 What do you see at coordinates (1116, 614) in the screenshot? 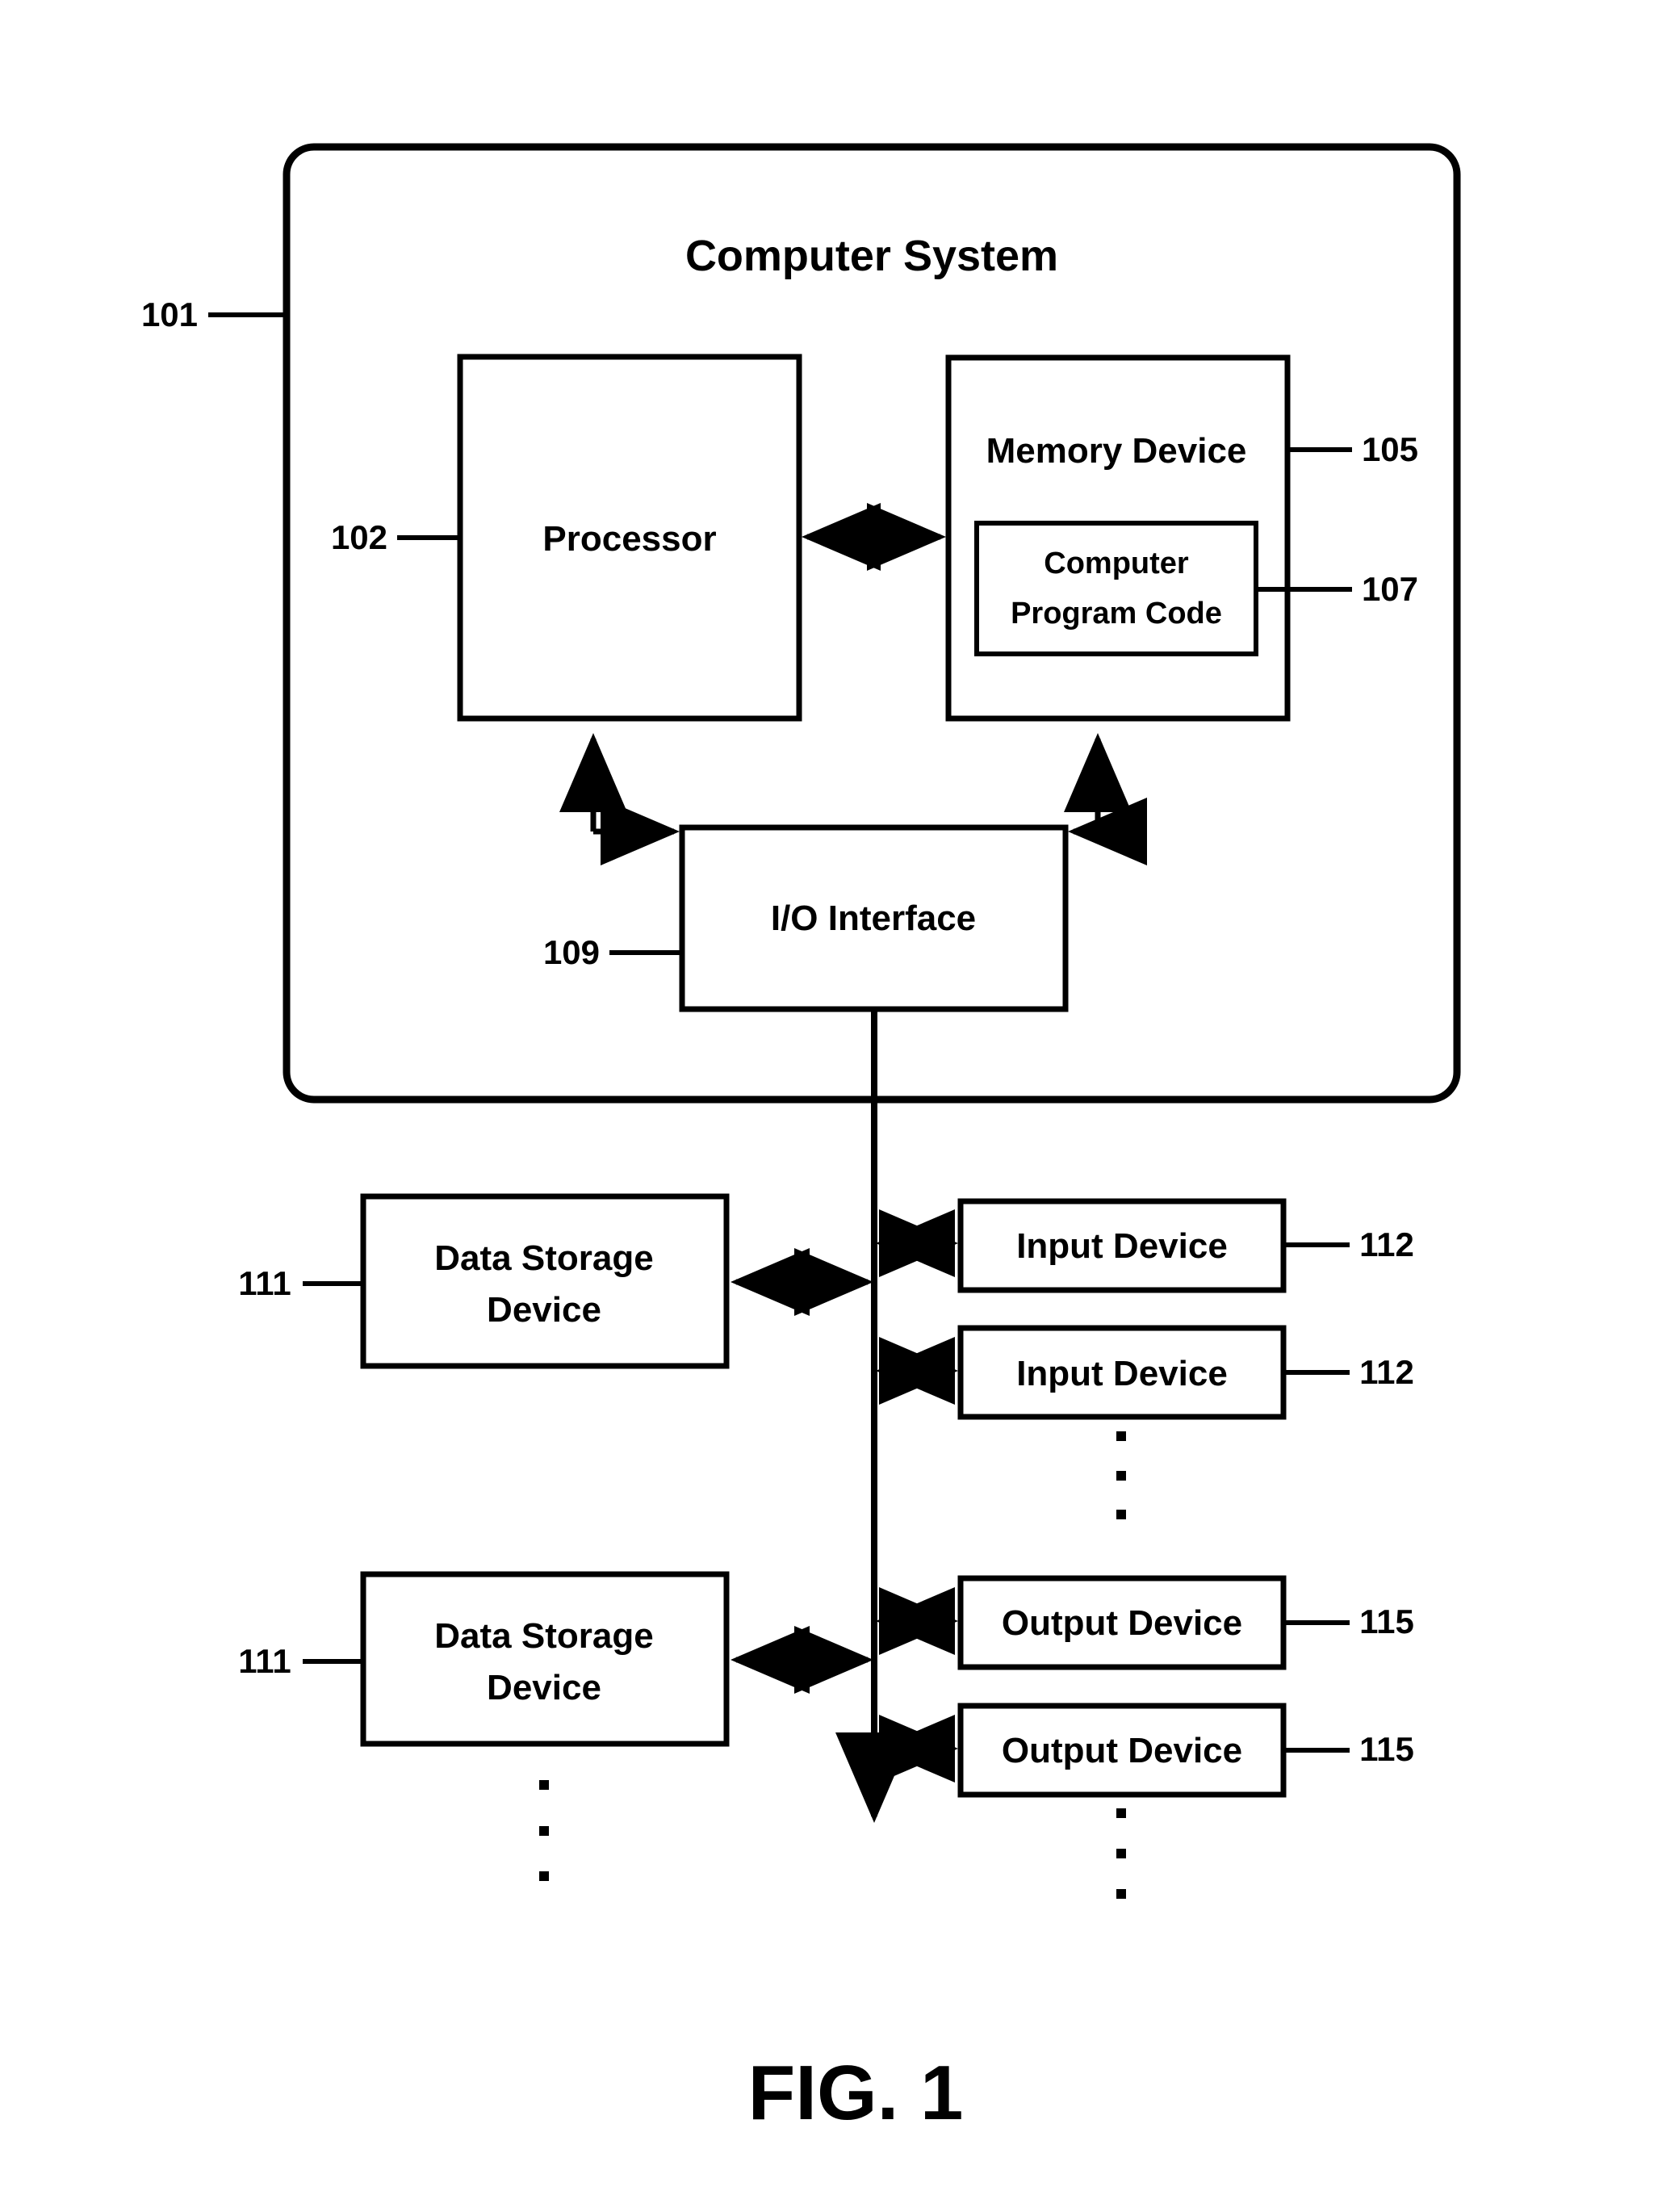
I see `computer-program-code-label-line2: Program Code` at bounding box center [1116, 614].